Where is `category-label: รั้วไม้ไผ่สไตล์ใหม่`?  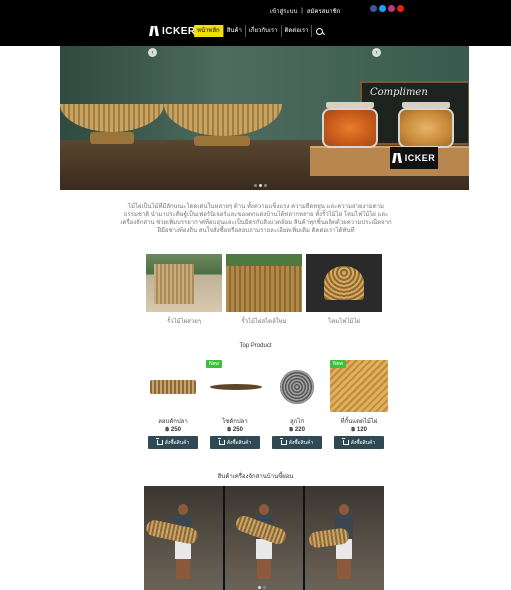
category-label: รั้วไม้ไผ่สไตล์ใหม่ is located at coordinates (264, 322).